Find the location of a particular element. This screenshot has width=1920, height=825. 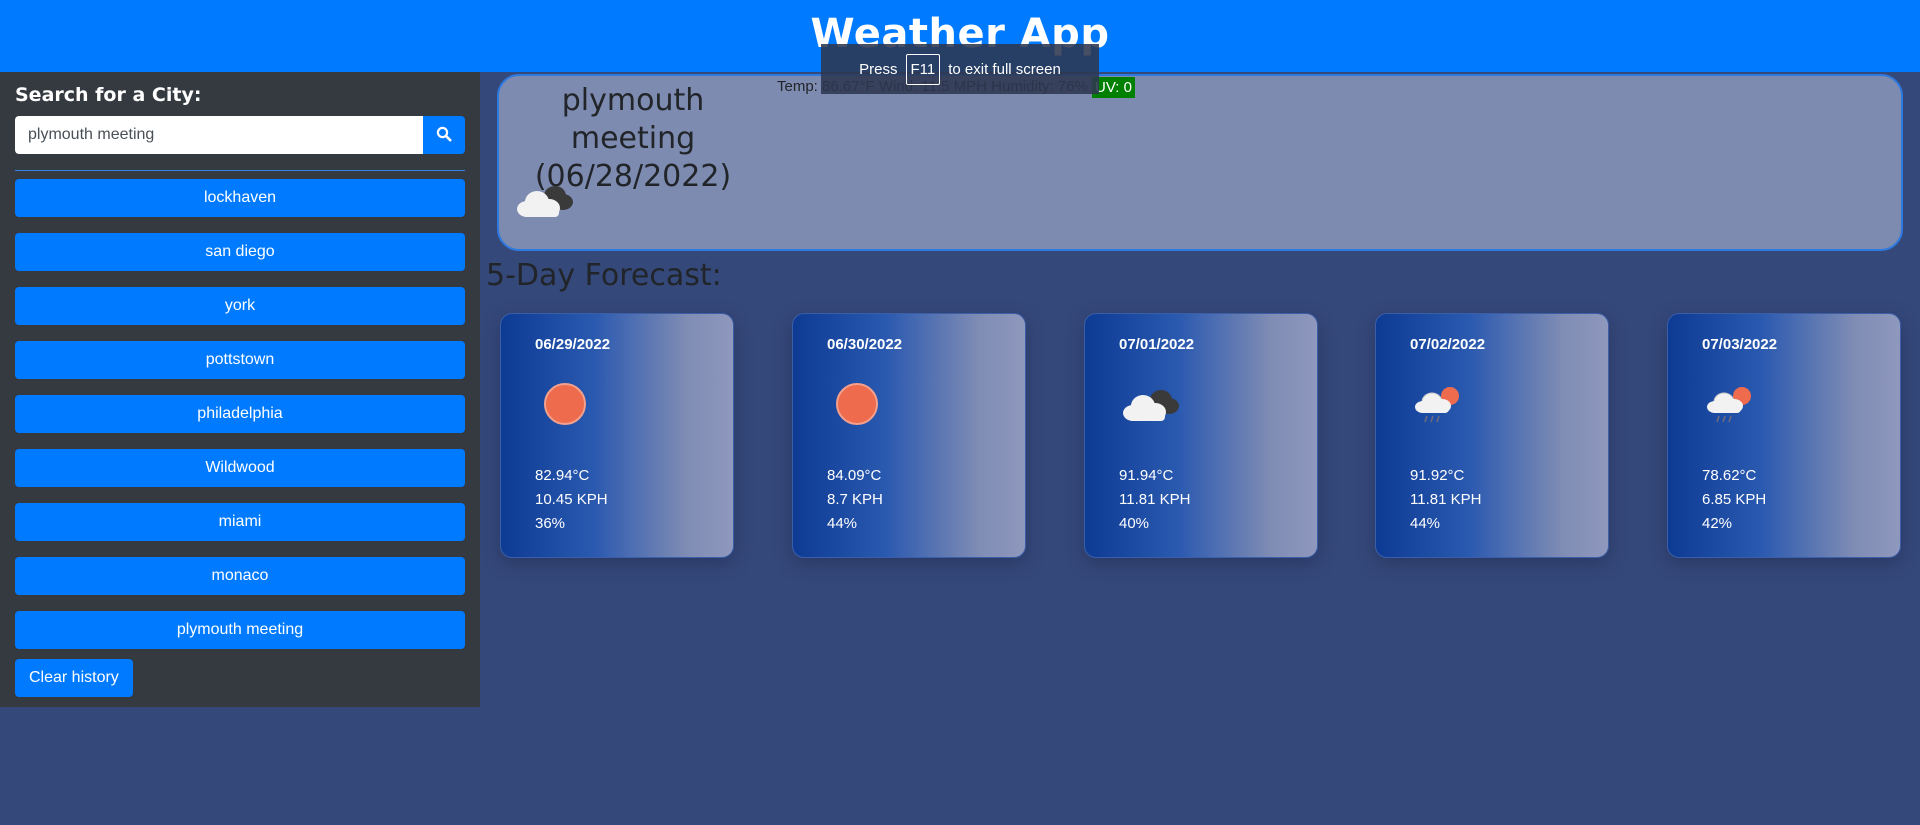

search-icon is located at coordinates (444, 135).